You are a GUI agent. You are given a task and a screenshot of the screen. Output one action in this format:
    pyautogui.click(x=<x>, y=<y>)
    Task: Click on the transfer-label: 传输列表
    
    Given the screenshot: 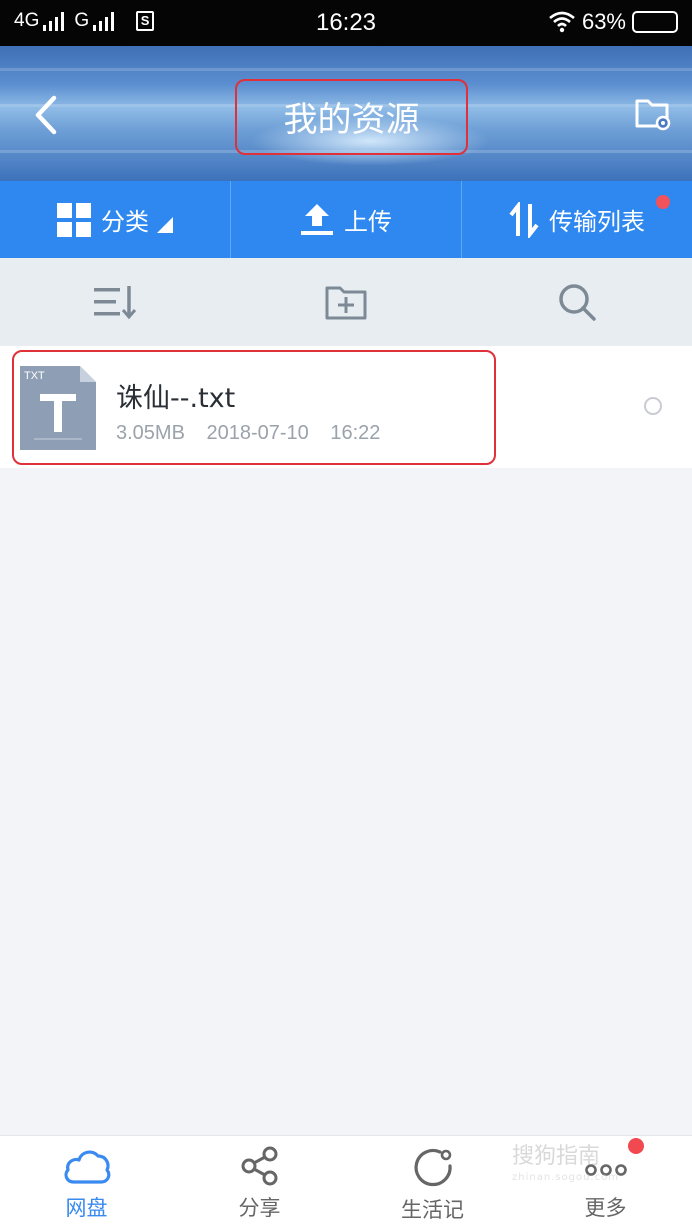 What is the action you would take?
    pyautogui.click(x=597, y=222)
    